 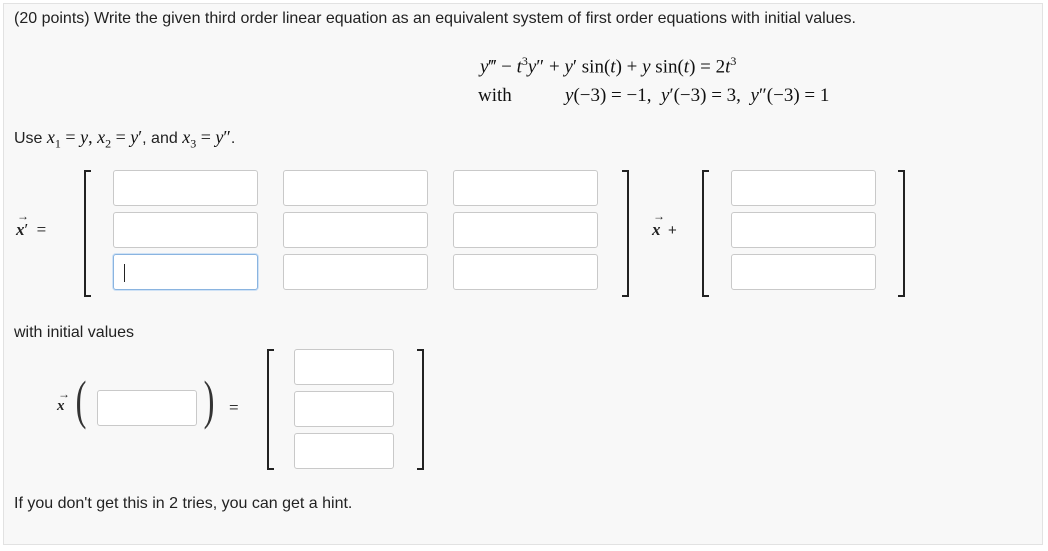 What do you see at coordinates (124, 273) in the screenshot?
I see `text-cursor` at bounding box center [124, 273].